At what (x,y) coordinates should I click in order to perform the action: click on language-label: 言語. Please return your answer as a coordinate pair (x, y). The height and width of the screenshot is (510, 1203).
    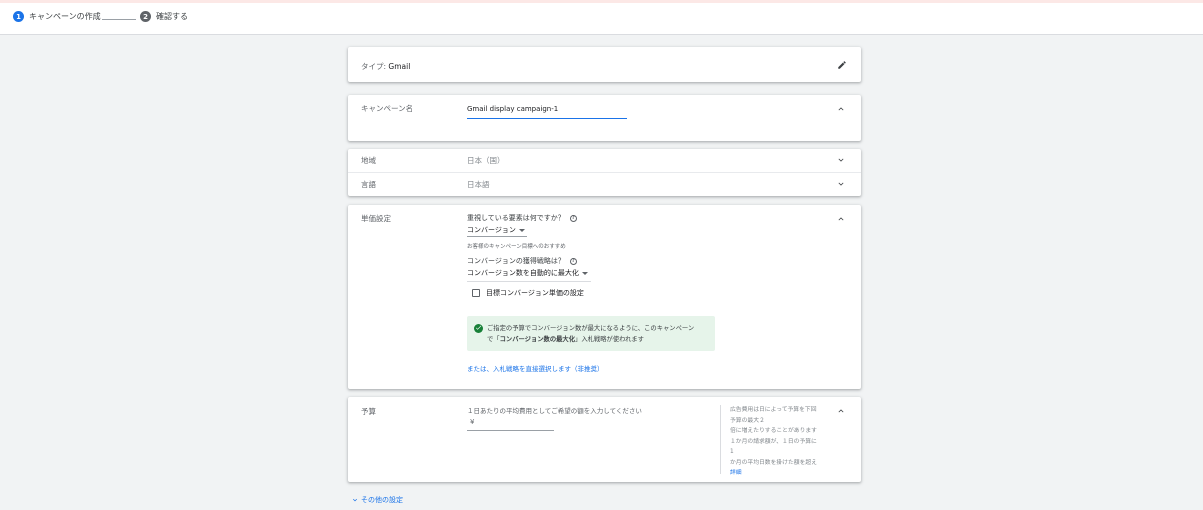
    Looking at the image, I should click on (368, 184).